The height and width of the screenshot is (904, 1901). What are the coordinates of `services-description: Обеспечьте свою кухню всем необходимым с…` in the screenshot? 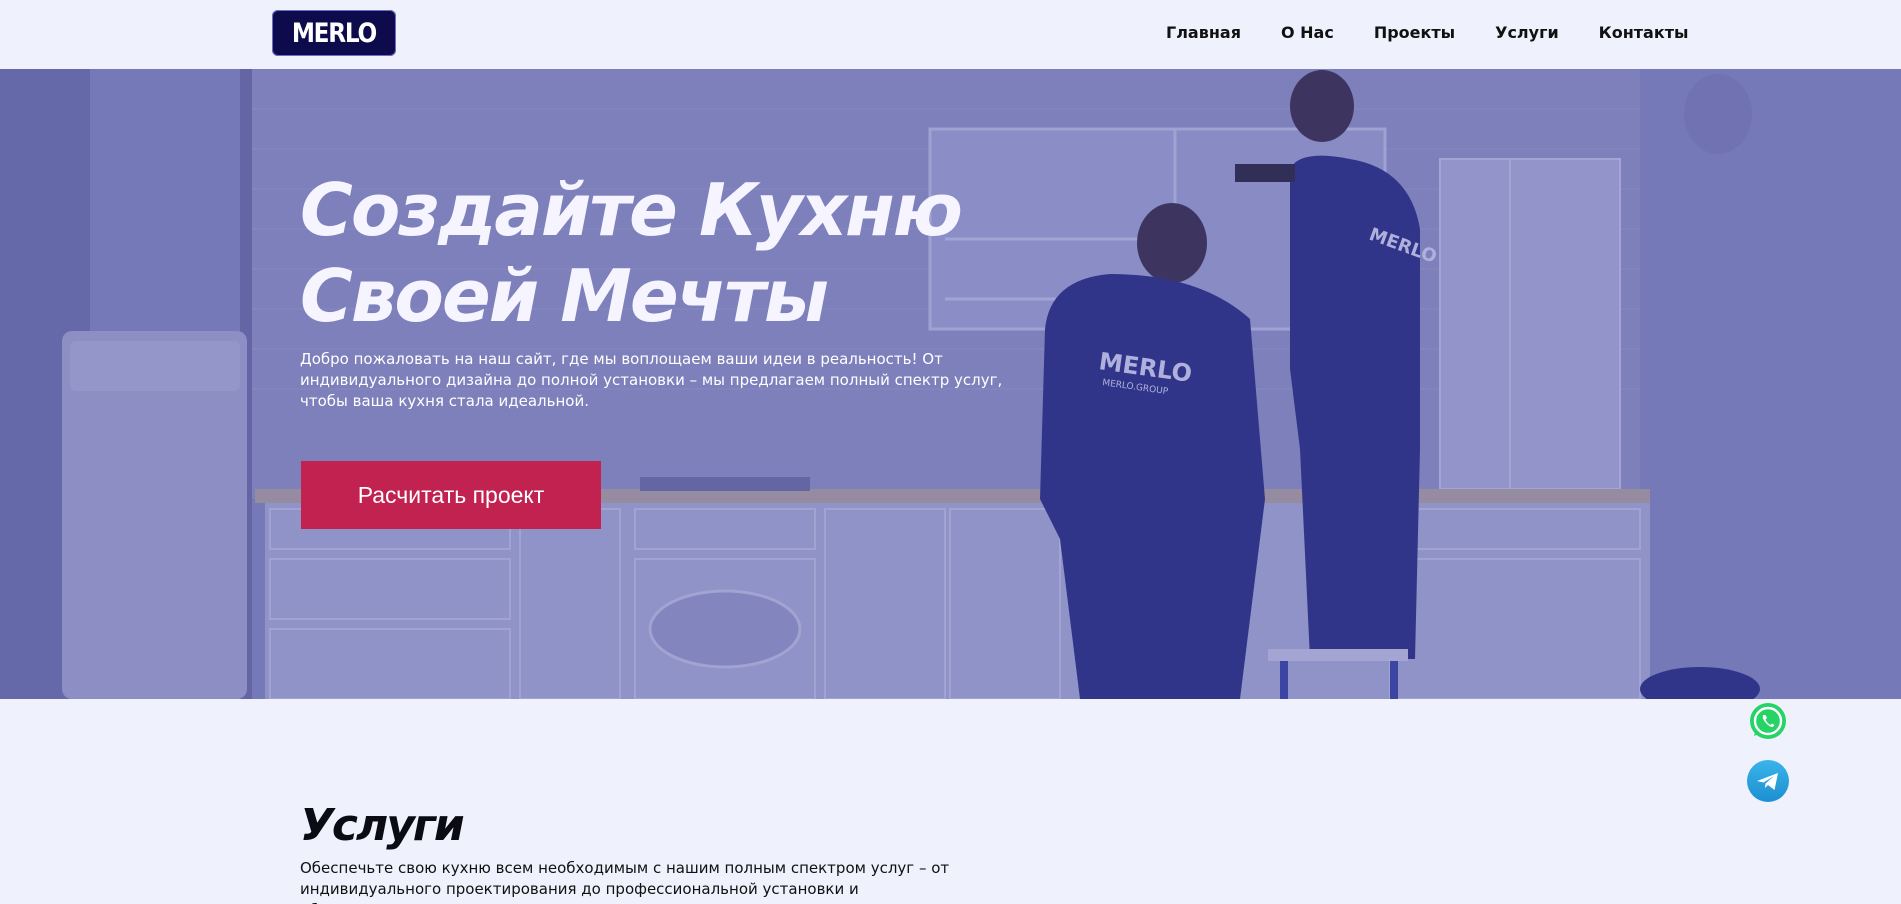 It's located at (625, 881).